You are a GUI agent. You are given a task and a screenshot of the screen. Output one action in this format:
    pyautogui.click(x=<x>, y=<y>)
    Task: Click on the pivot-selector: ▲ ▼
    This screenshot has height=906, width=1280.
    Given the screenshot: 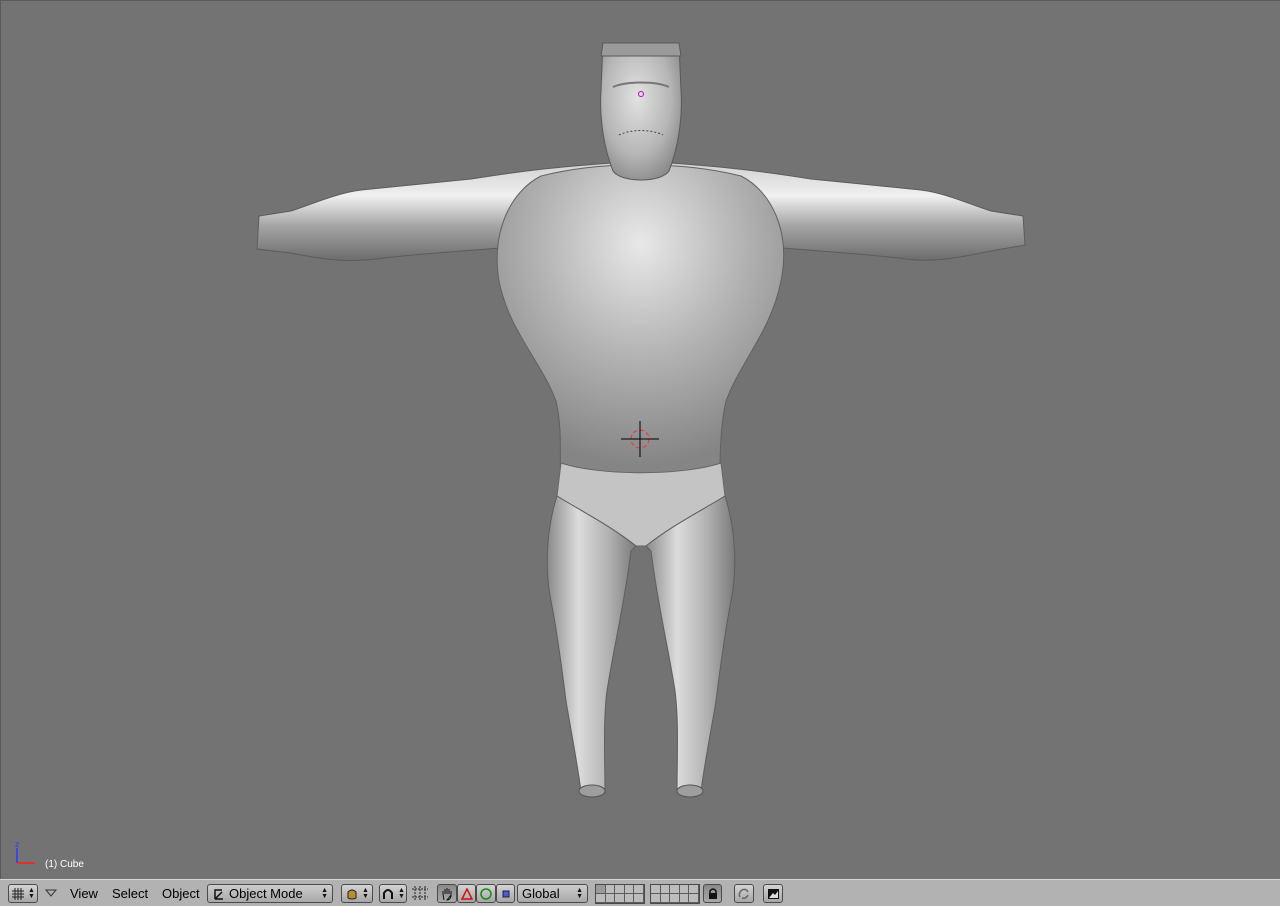 What is the action you would take?
    pyautogui.click(x=393, y=893)
    